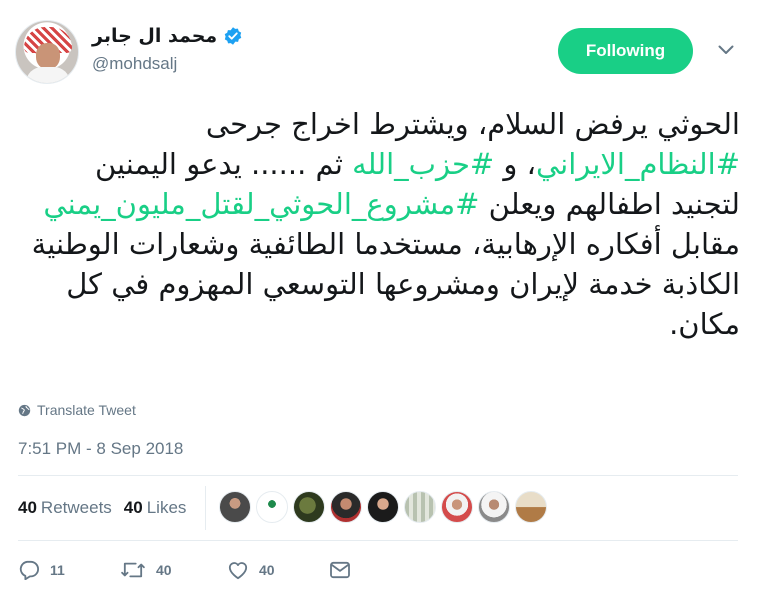 The width and height of the screenshot is (768, 592). Describe the element at coordinates (24, 410) in the screenshot. I see `globe-icon` at that location.